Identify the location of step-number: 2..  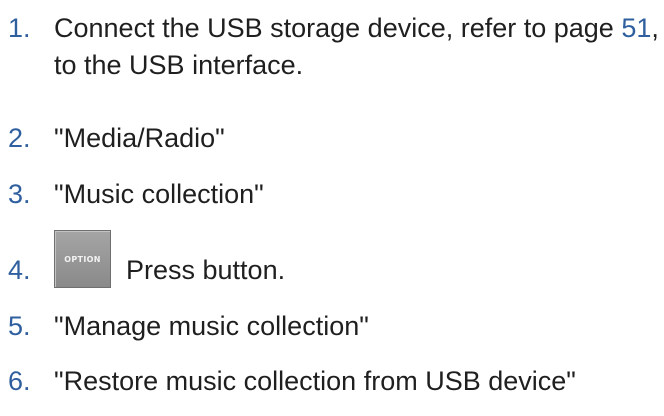
(19, 138).